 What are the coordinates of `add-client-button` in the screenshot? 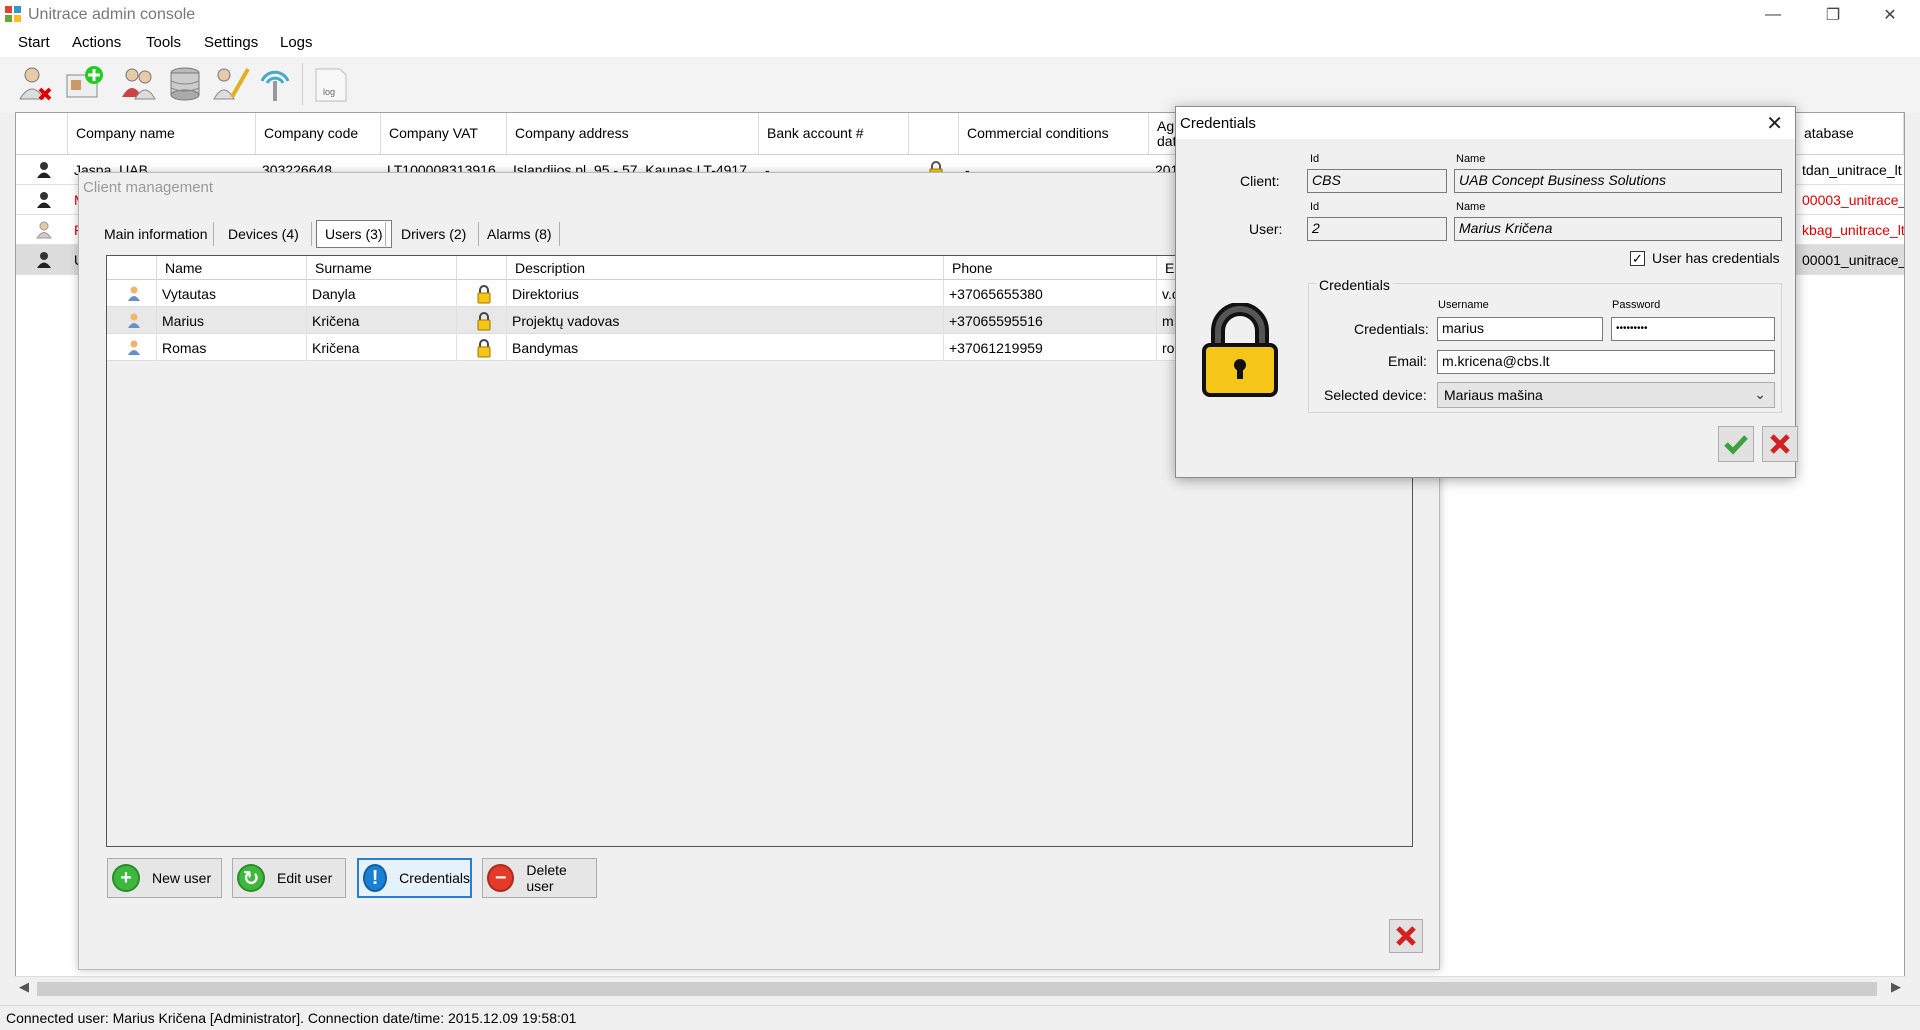 It's located at (85, 84).